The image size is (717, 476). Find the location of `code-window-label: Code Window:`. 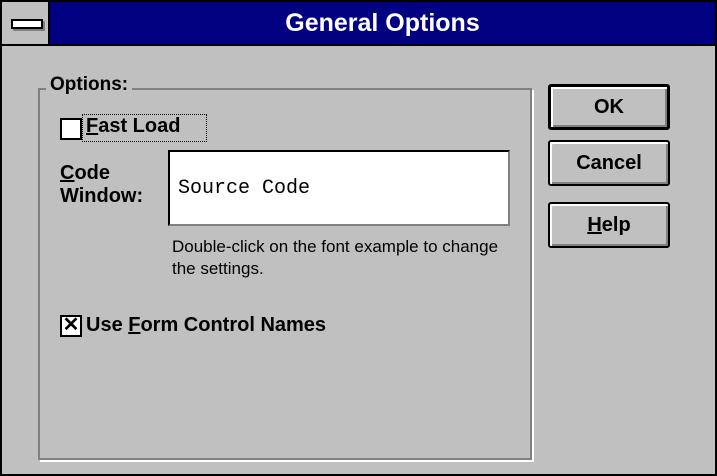

code-window-label: Code Window: is located at coordinates (101, 185).